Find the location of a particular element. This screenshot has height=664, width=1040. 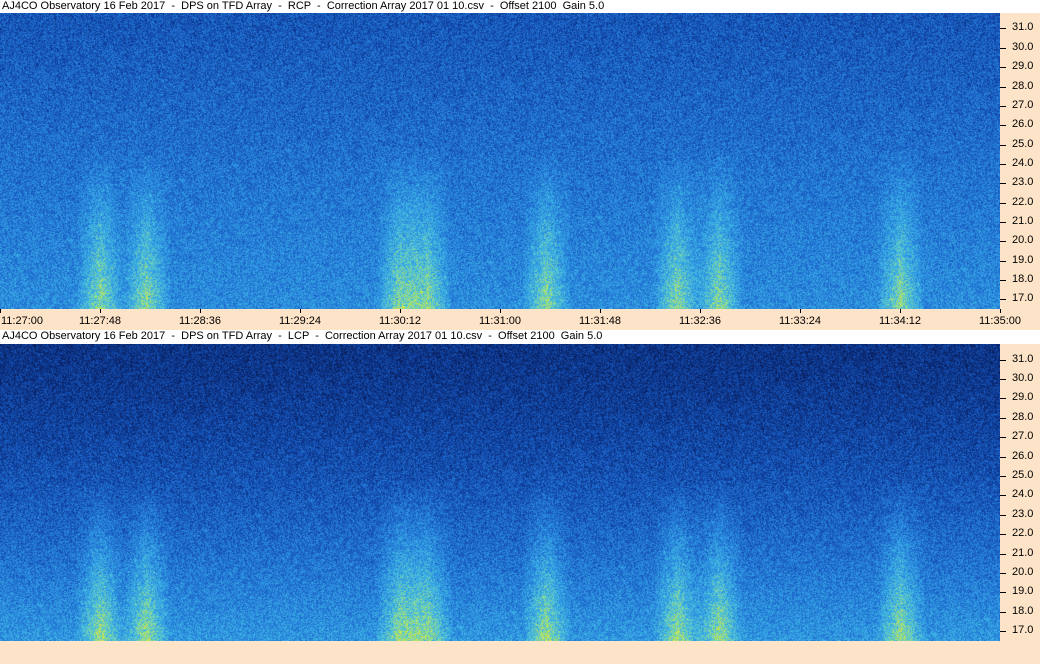

time-tick-label: 11:33:24 is located at coordinates (800, 321).